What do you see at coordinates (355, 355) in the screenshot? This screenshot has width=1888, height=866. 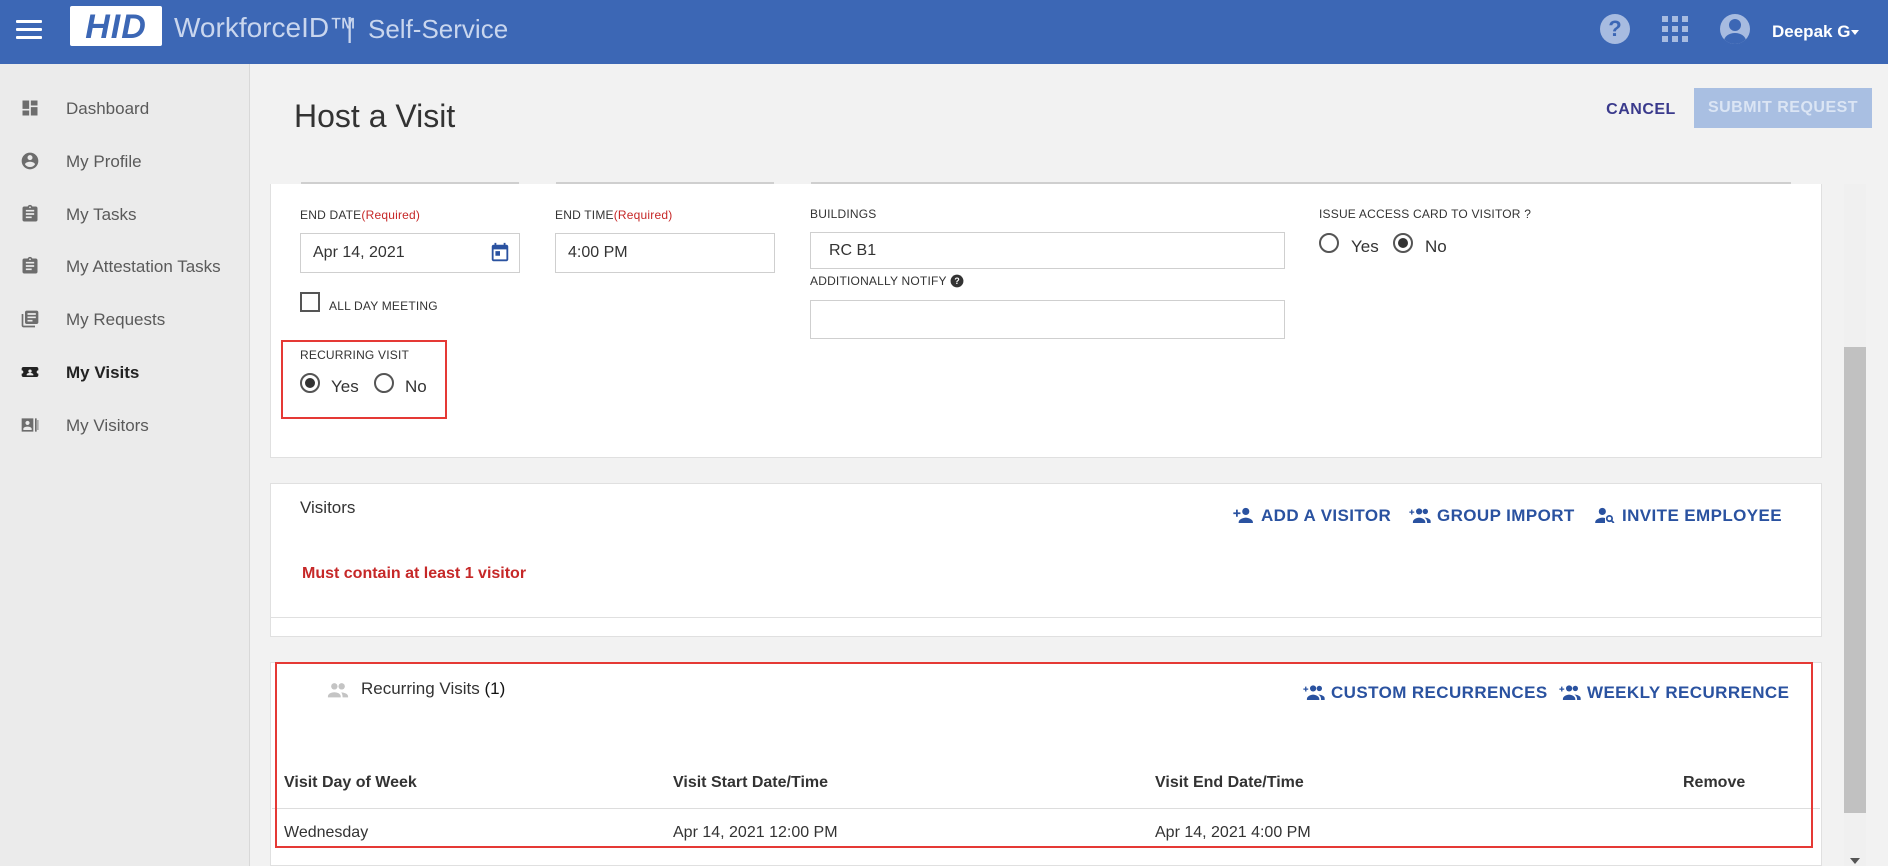 I see `recurring-visit-label: RECURRING VISIT` at bounding box center [355, 355].